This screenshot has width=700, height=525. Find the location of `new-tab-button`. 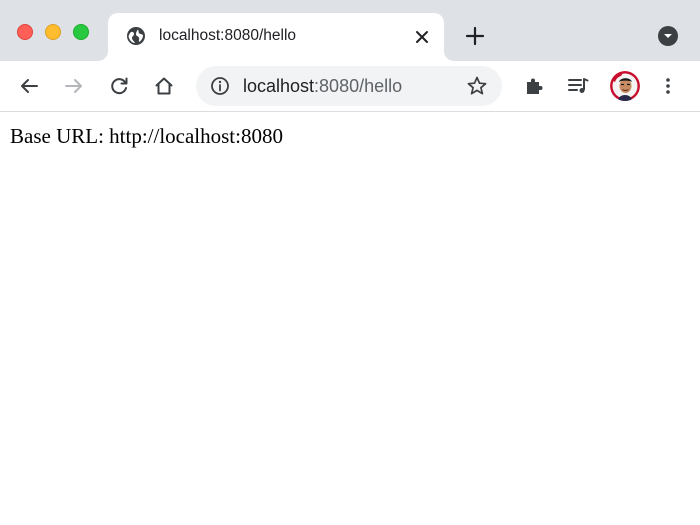

new-tab-button is located at coordinates (475, 36).